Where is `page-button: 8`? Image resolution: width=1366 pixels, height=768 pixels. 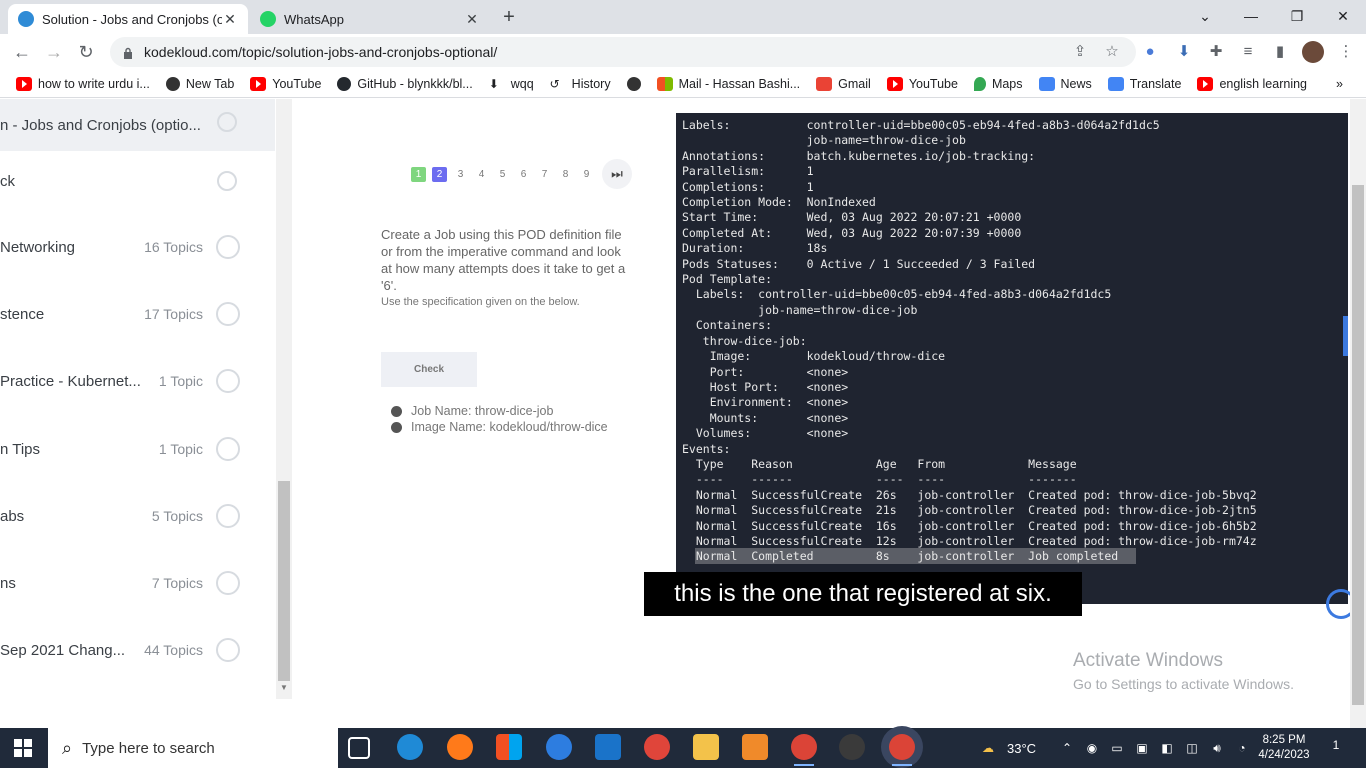 page-button: 8 is located at coordinates (565, 174).